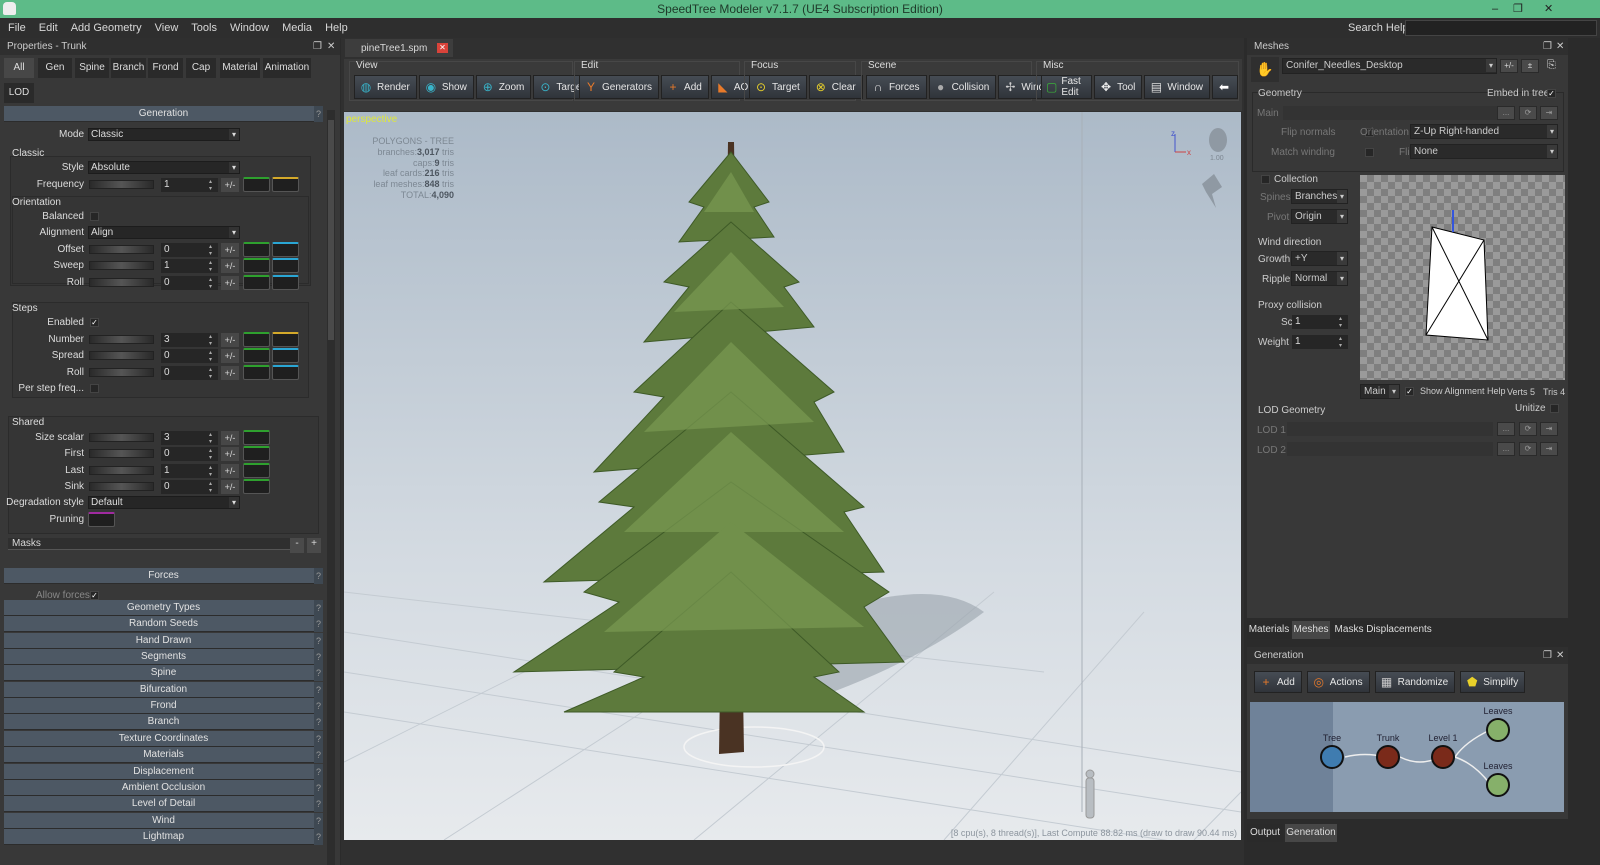  What do you see at coordinates (1390, 113) in the screenshot?
I see `main-mesh-path` at bounding box center [1390, 113].